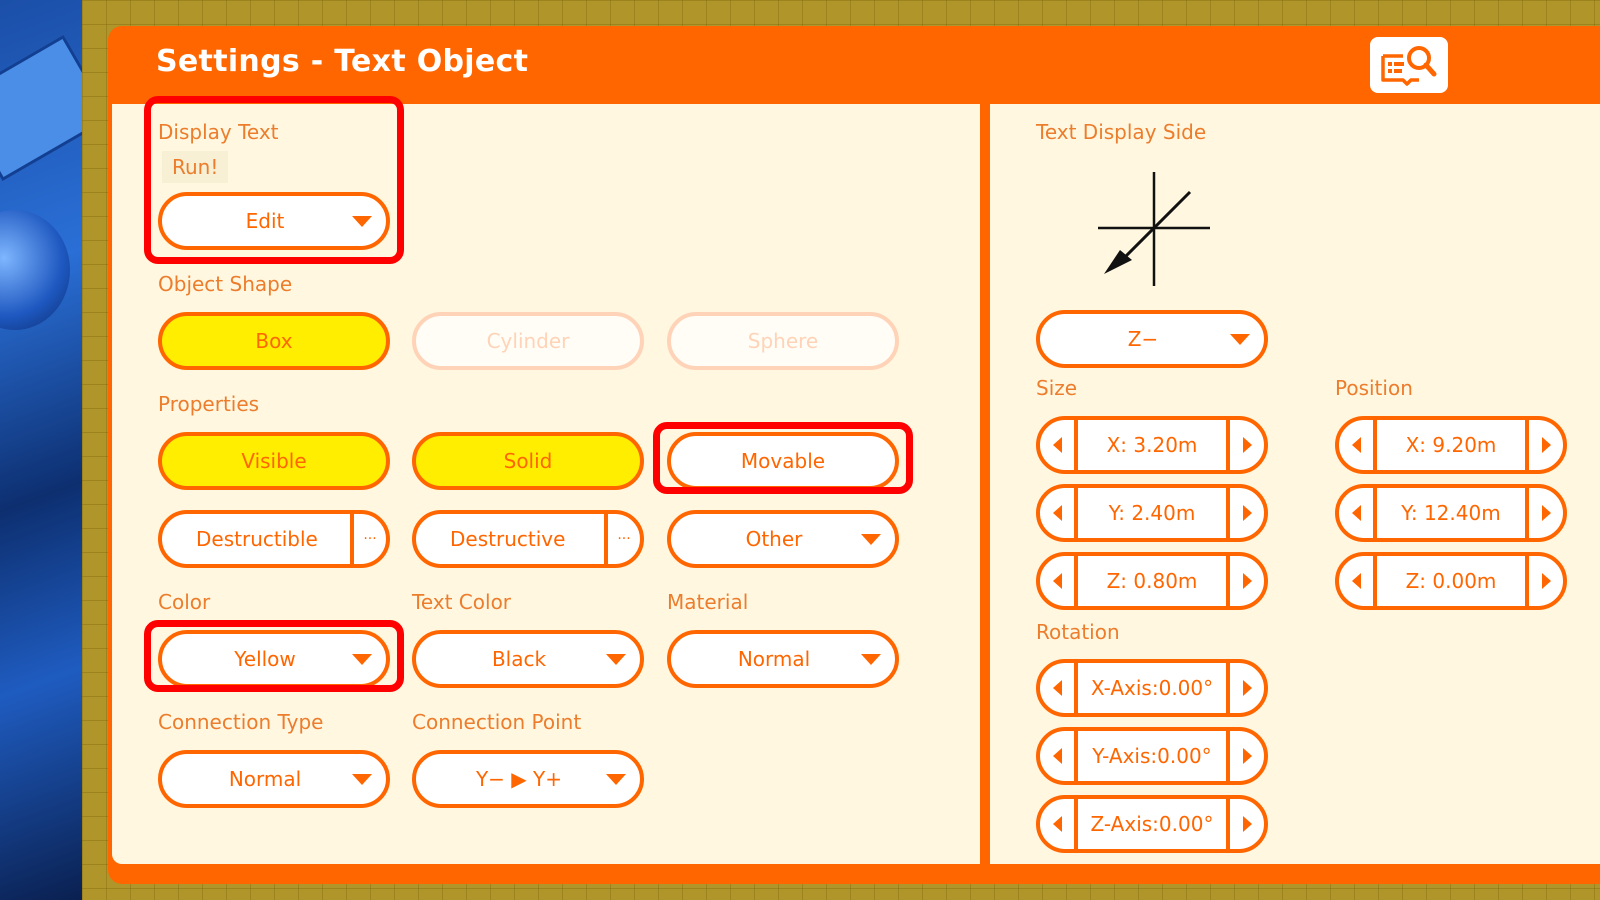 Image resolution: width=1600 pixels, height=900 pixels. I want to click on destructible-toggle: Destructible ···, so click(274, 539).